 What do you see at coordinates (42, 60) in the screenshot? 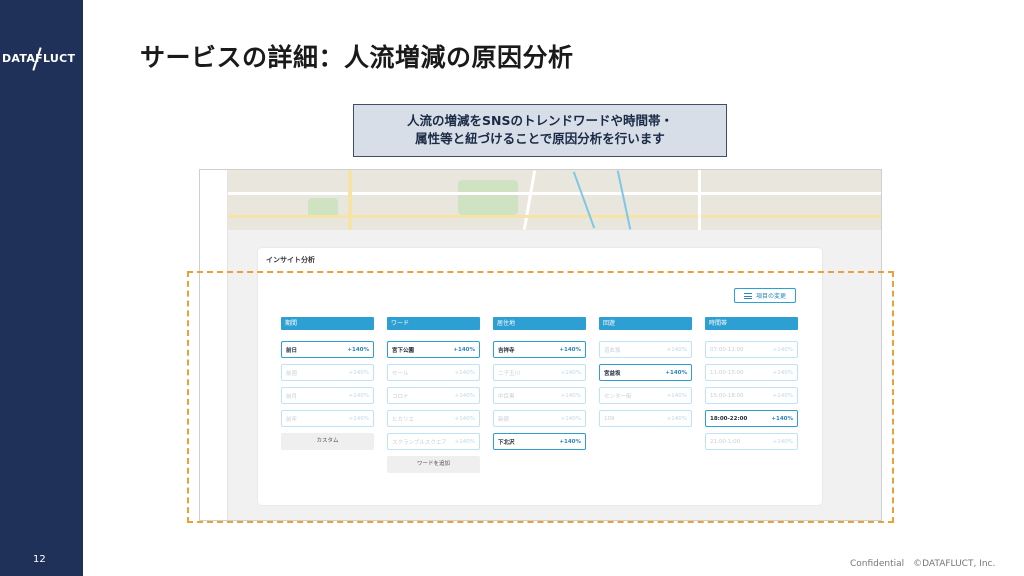
I see `dataflucts-logo: DATAFLUCT` at bounding box center [42, 60].